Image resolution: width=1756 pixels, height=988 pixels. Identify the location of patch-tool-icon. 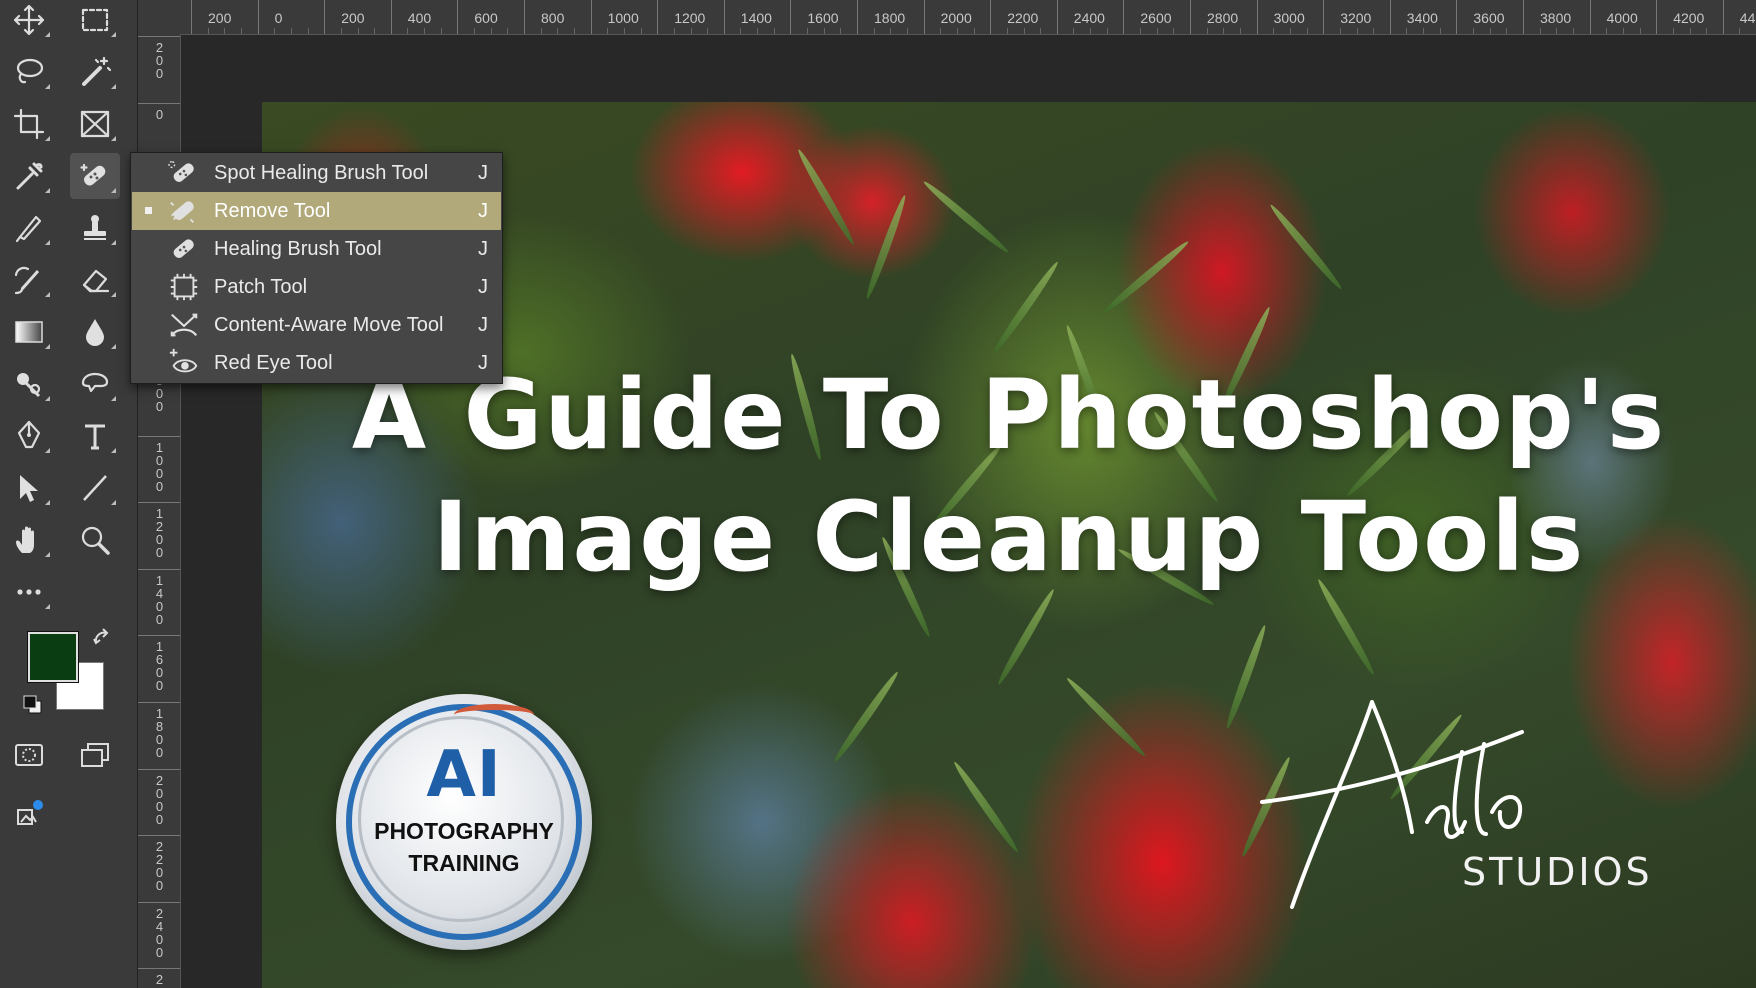
(184, 287).